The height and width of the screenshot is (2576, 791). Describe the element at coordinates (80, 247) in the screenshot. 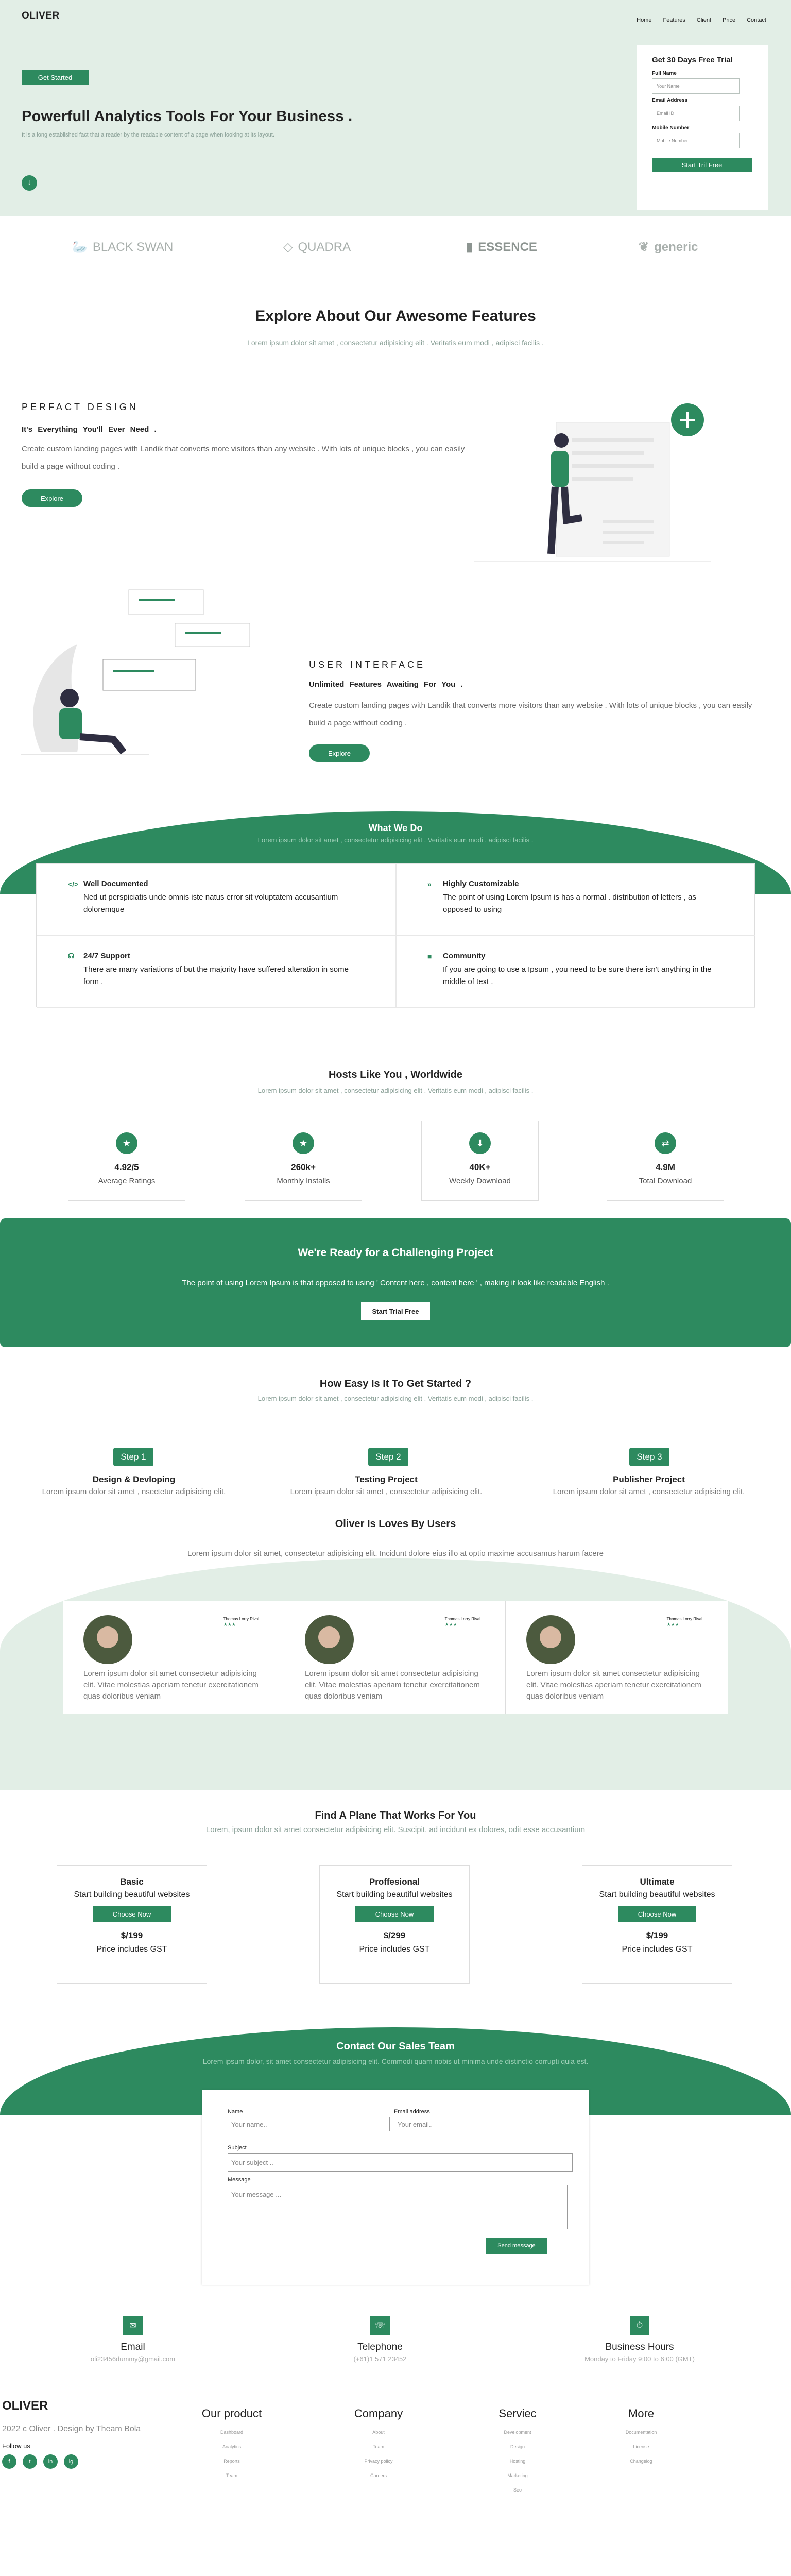

I see `swan-icon: 🦢` at that location.